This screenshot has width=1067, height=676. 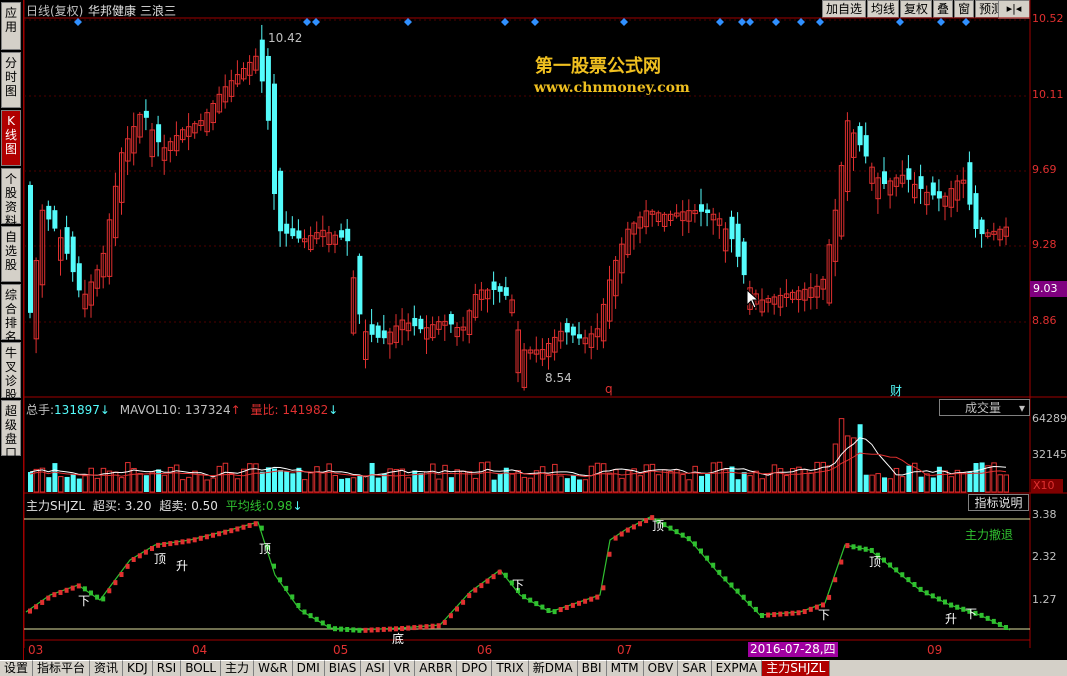 I want to click on bottom-tab-19: SAR, so click(x=695, y=668).